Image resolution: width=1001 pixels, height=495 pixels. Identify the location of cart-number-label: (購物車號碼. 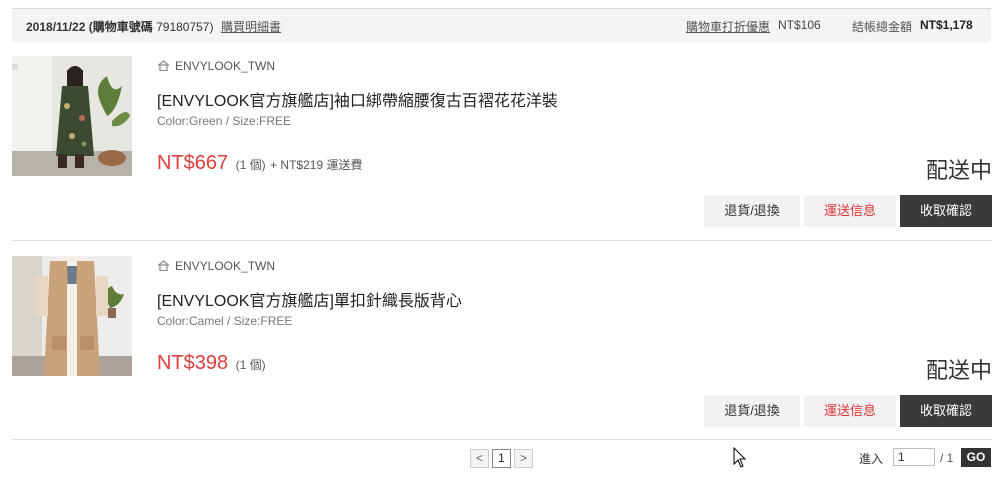
(120, 27).